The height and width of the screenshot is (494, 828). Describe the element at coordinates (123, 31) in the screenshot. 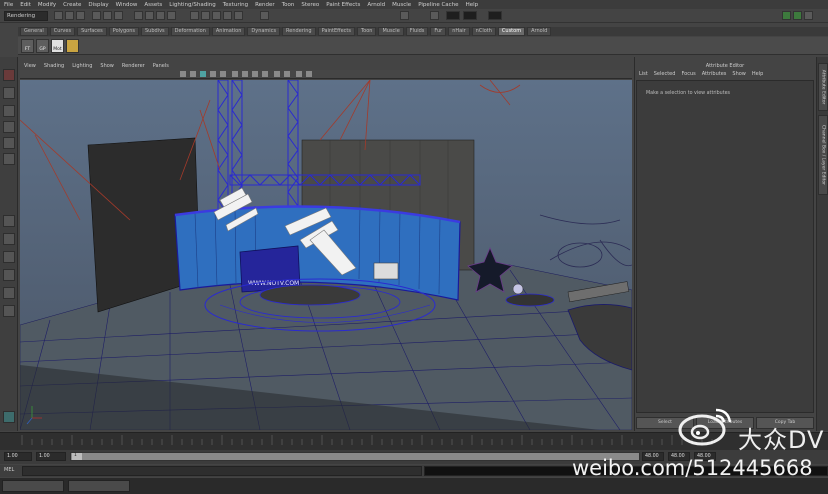

I see `shelf-tab-polygons: Polygons` at that location.